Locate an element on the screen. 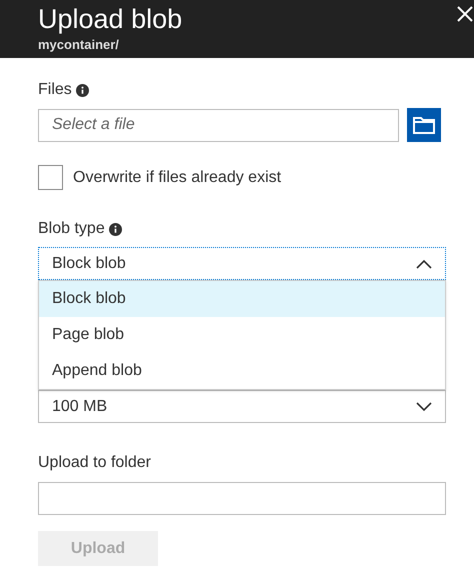  browse-button is located at coordinates (424, 125).